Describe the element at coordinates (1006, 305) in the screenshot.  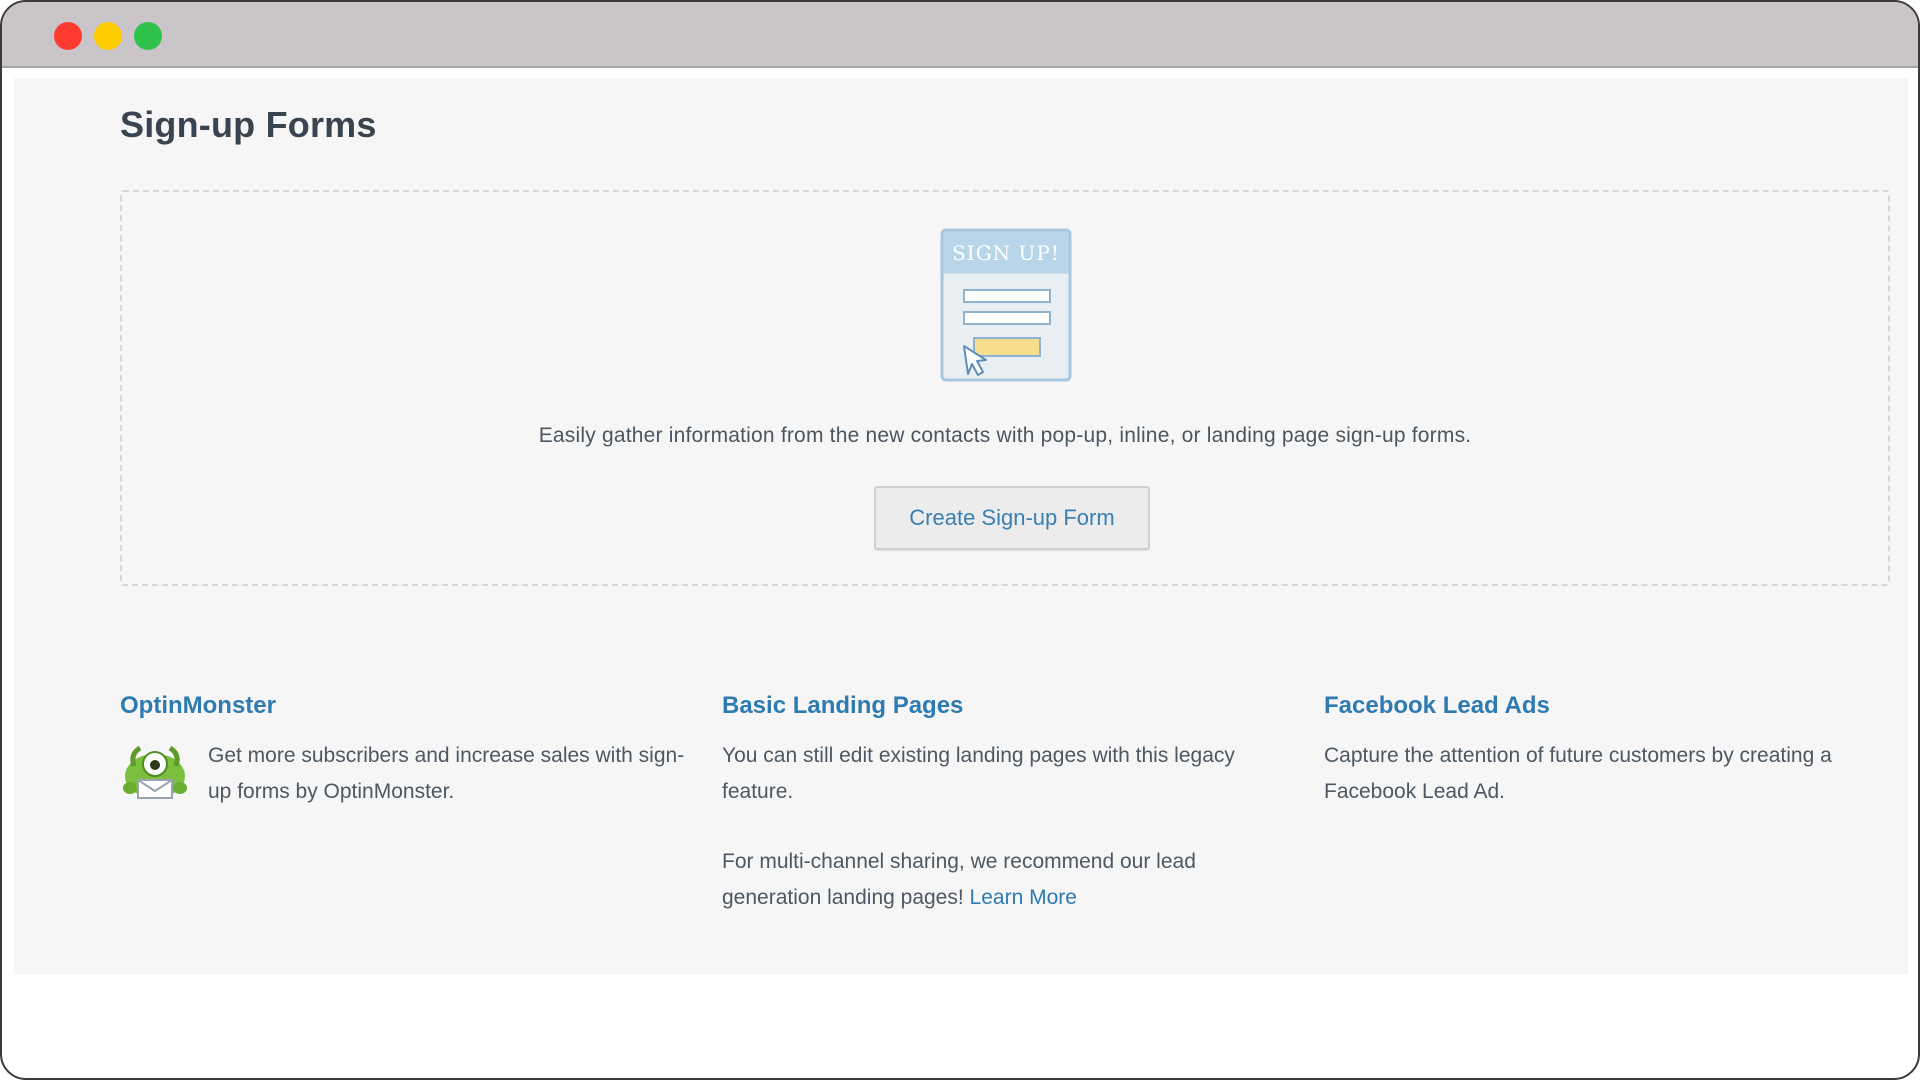
I see `signup-form-illustration-icon: SIGN UP!` at that location.